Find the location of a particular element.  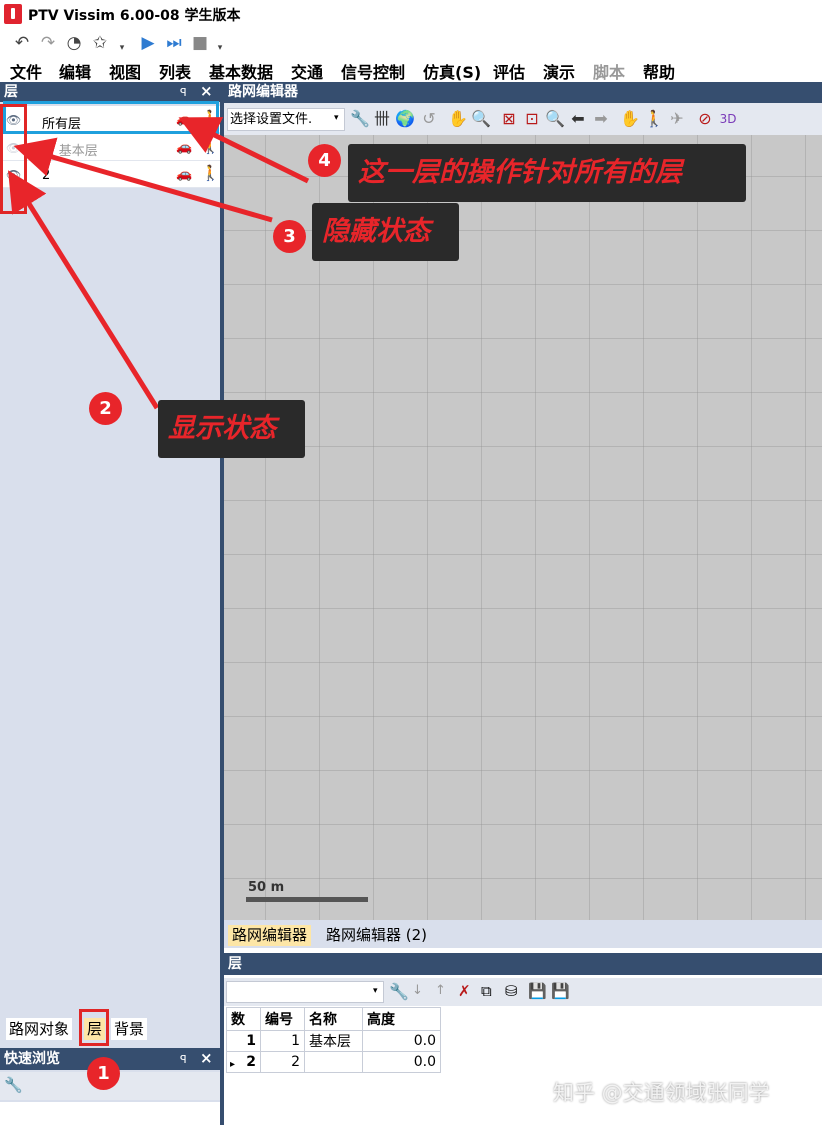

callout-all-layers: 这一层的操作针对所有的层 is located at coordinates (547, 173).